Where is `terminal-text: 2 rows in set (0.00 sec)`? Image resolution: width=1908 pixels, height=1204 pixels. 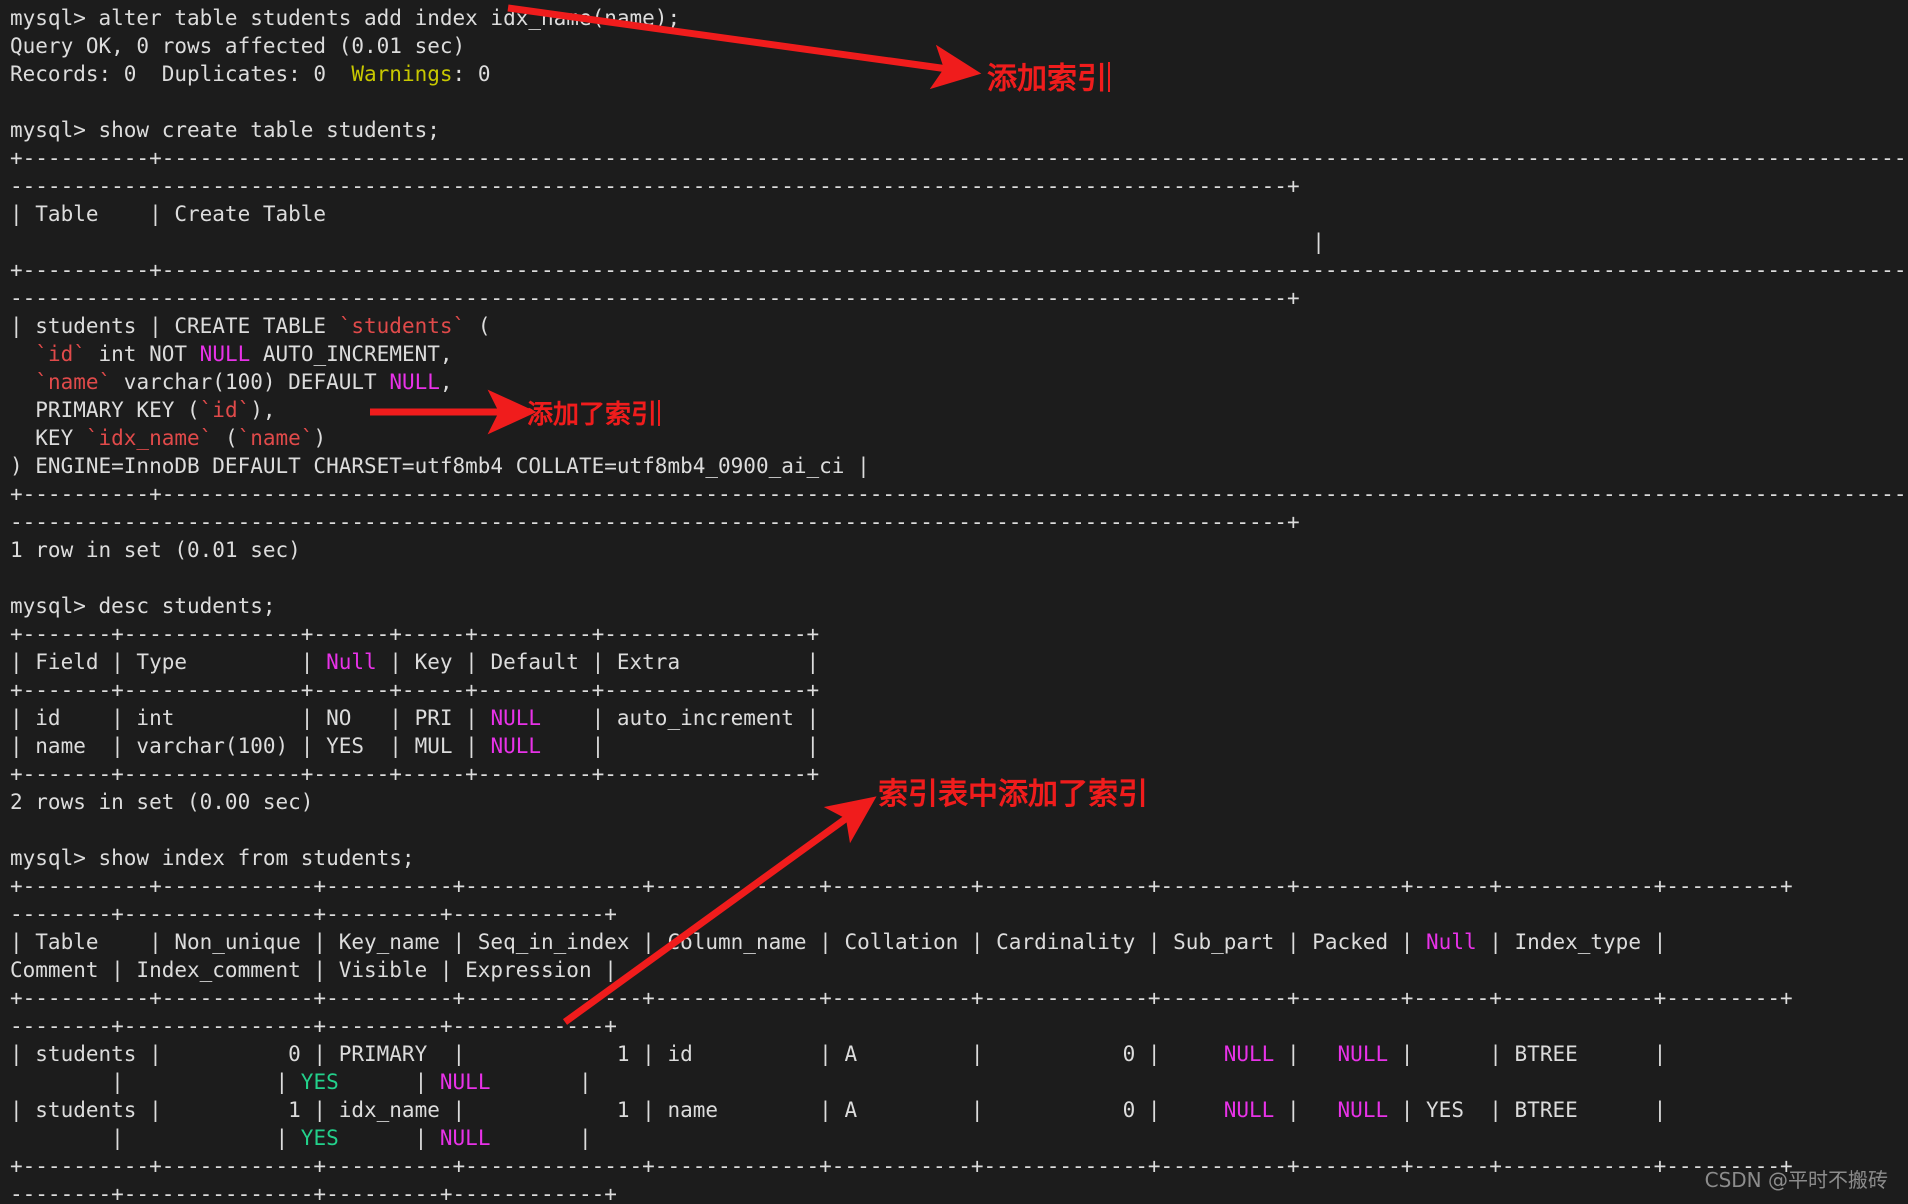
terminal-text: 2 rows in set (0.00 sec) is located at coordinates (162, 802).